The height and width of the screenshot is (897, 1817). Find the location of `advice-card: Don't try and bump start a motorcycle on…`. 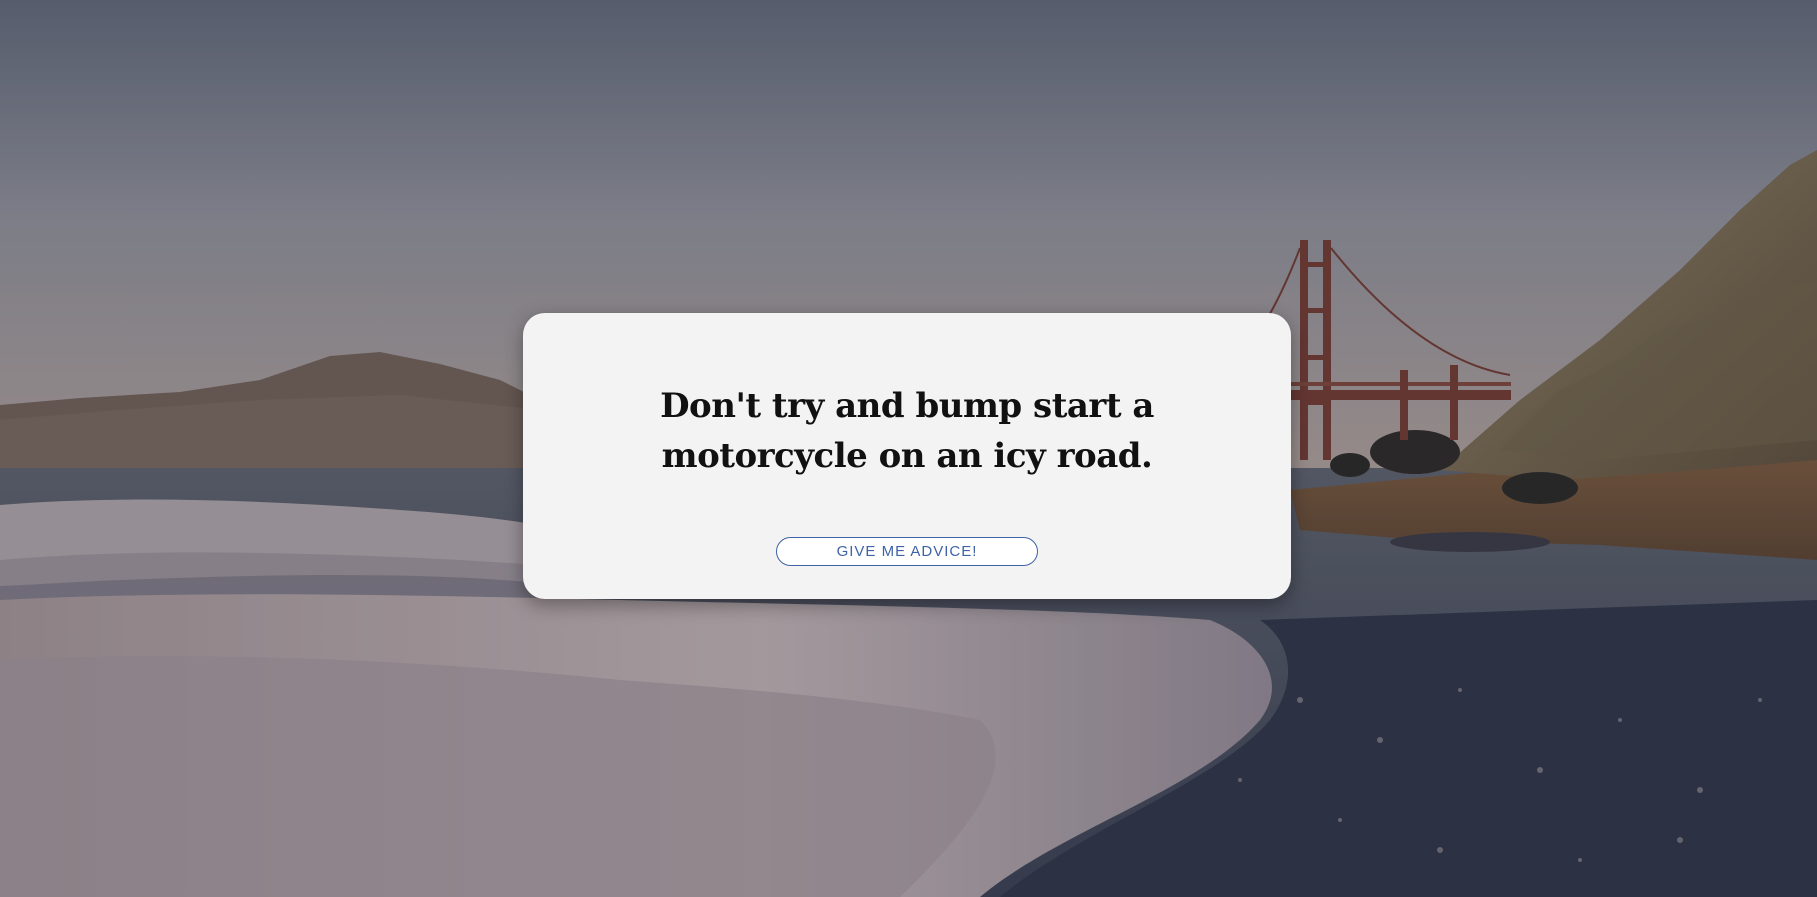

advice-card: Don't try and bump start a motorcycle on… is located at coordinates (907, 456).